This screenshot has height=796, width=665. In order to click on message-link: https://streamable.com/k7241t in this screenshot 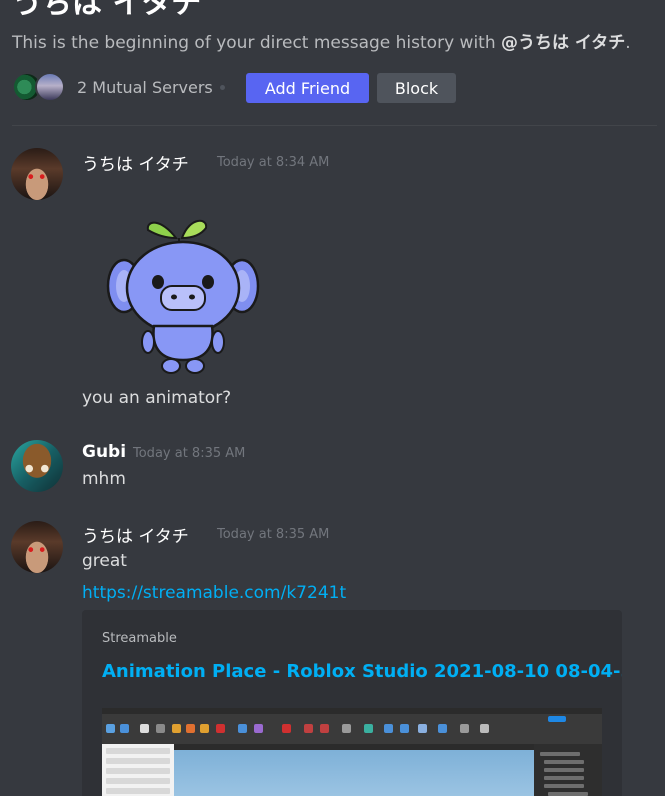, I will do `click(214, 593)`.